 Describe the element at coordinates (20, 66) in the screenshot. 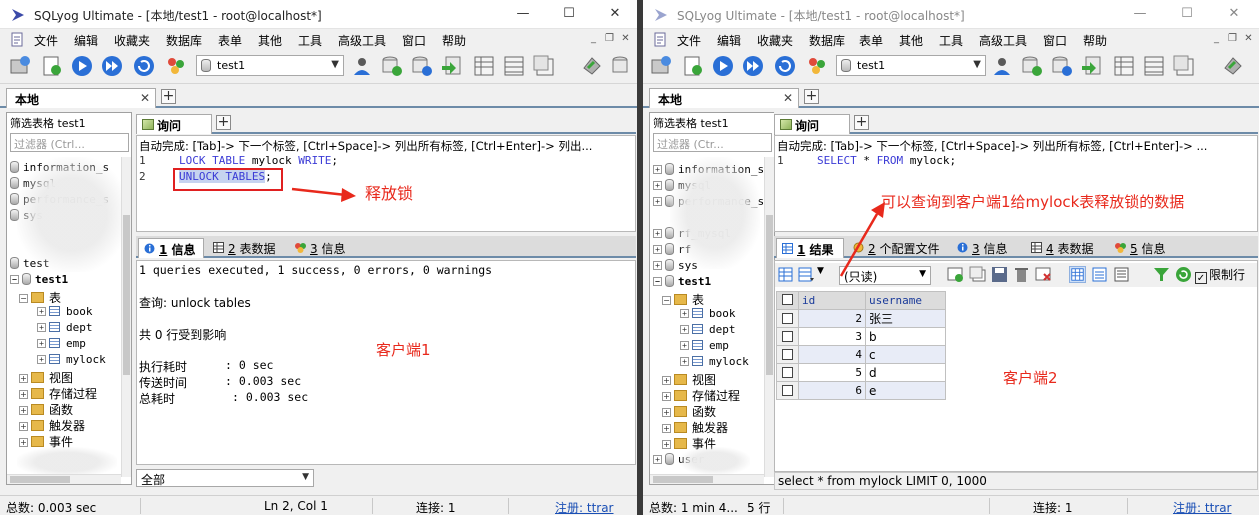

I see `new-connection-icon` at that location.